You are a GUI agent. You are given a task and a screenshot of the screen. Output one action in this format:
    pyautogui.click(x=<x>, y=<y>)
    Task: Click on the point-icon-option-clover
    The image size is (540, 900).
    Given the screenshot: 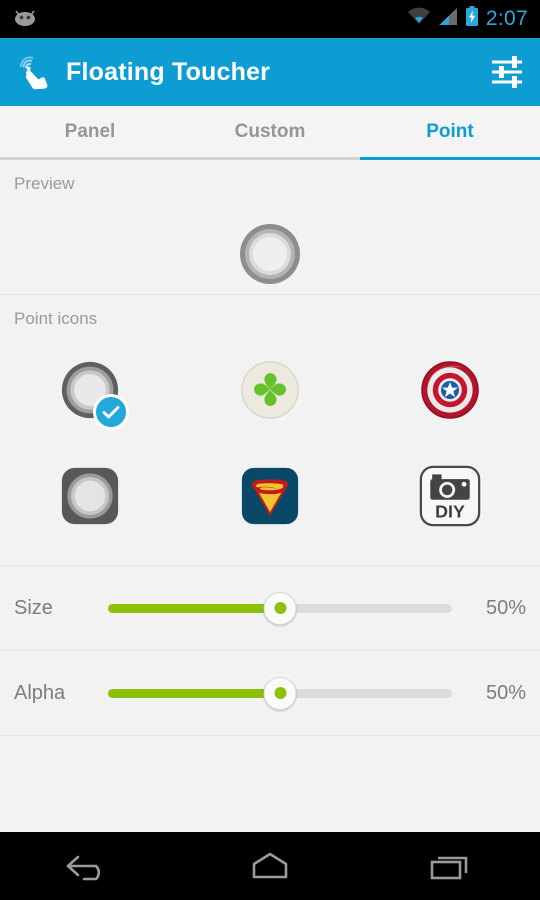 What is the action you would take?
    pyautogui.click(x=270, y=392)
    